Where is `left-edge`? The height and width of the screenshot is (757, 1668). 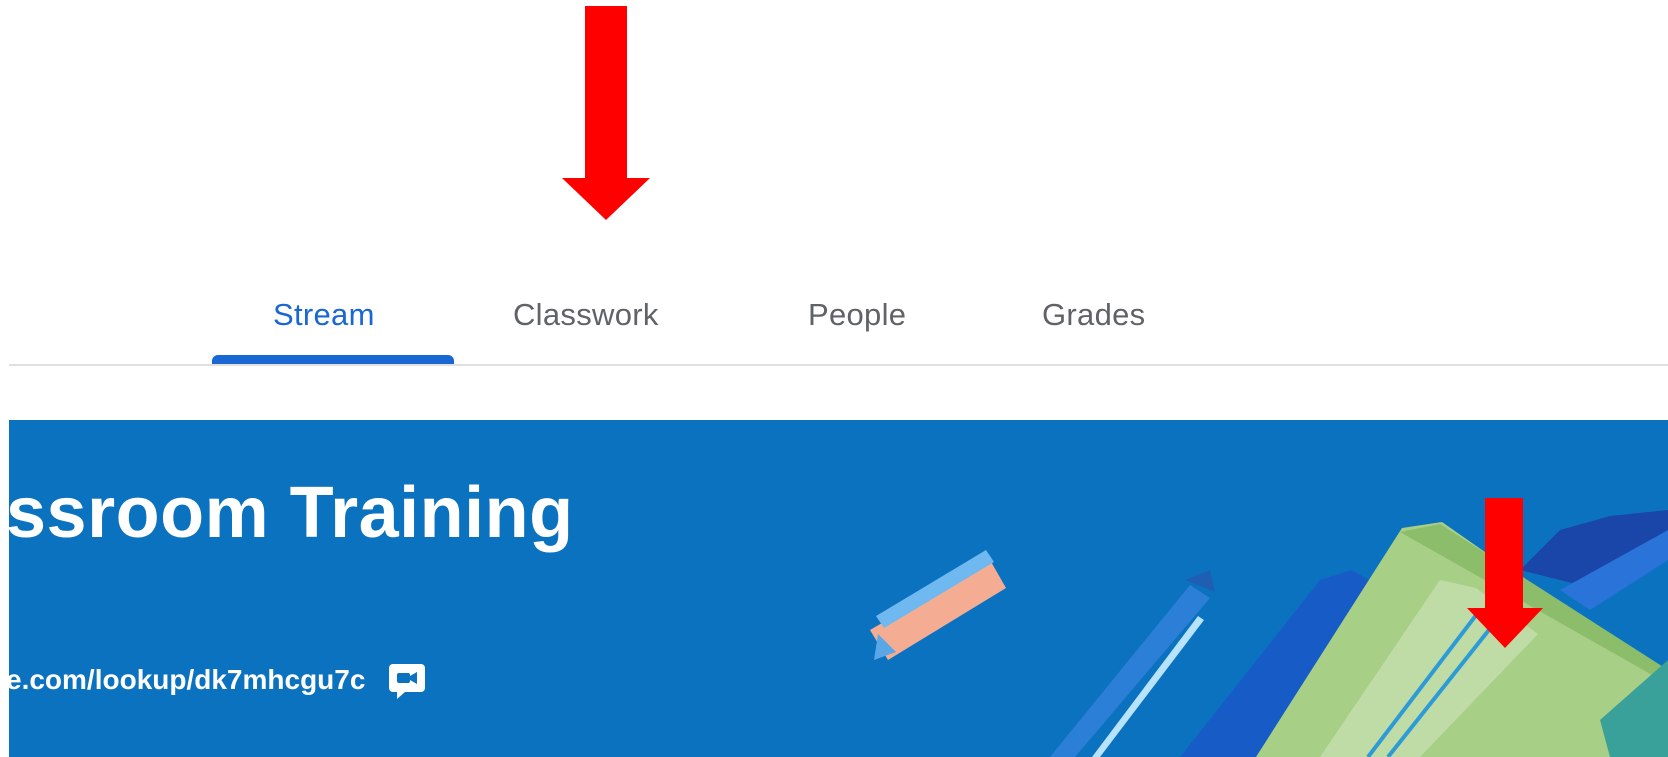 left-edge is located at coordinates (4, 378).